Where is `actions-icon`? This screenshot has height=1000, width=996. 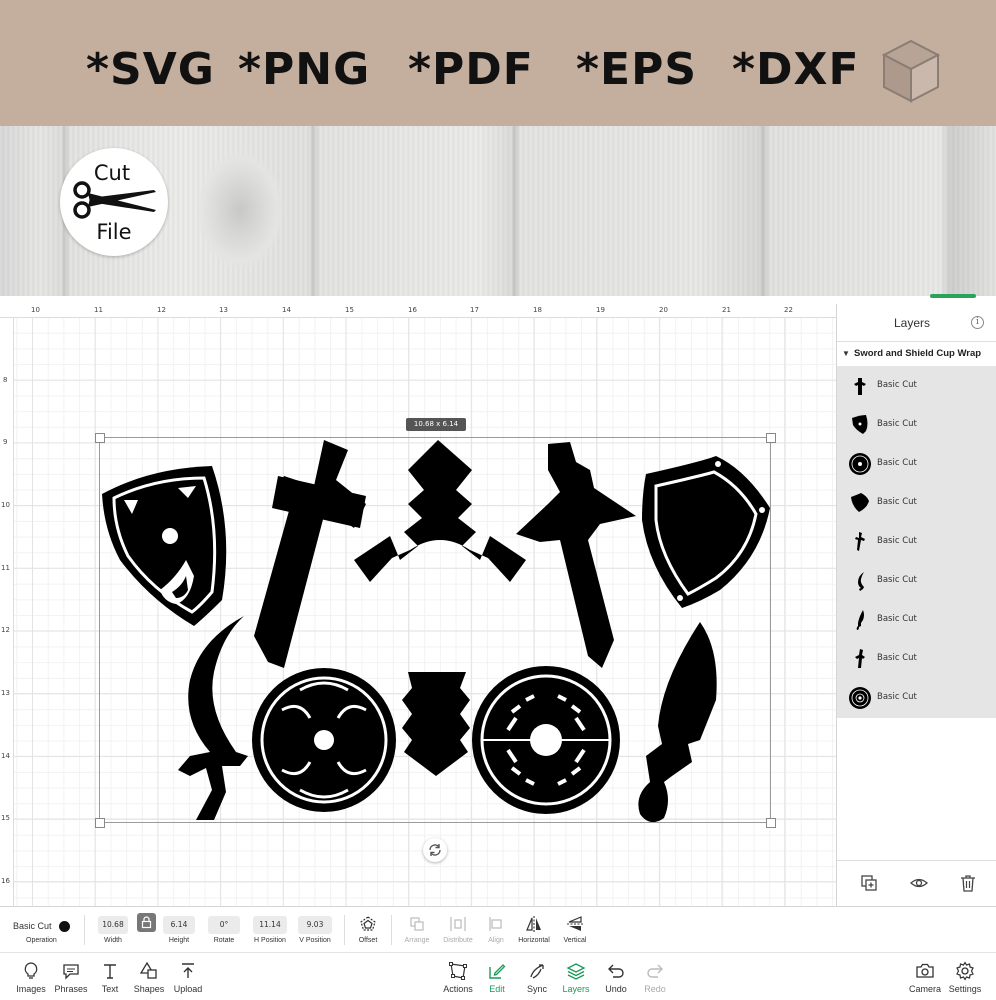
actions-icon is located at coordinates (458, 971).